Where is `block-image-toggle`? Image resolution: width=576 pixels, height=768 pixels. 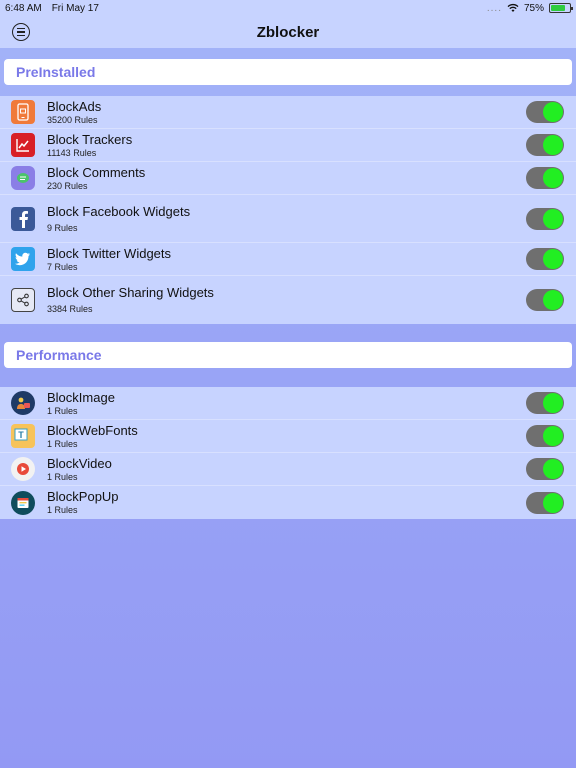 block-image-toggle is located at coordinates (545, 403).